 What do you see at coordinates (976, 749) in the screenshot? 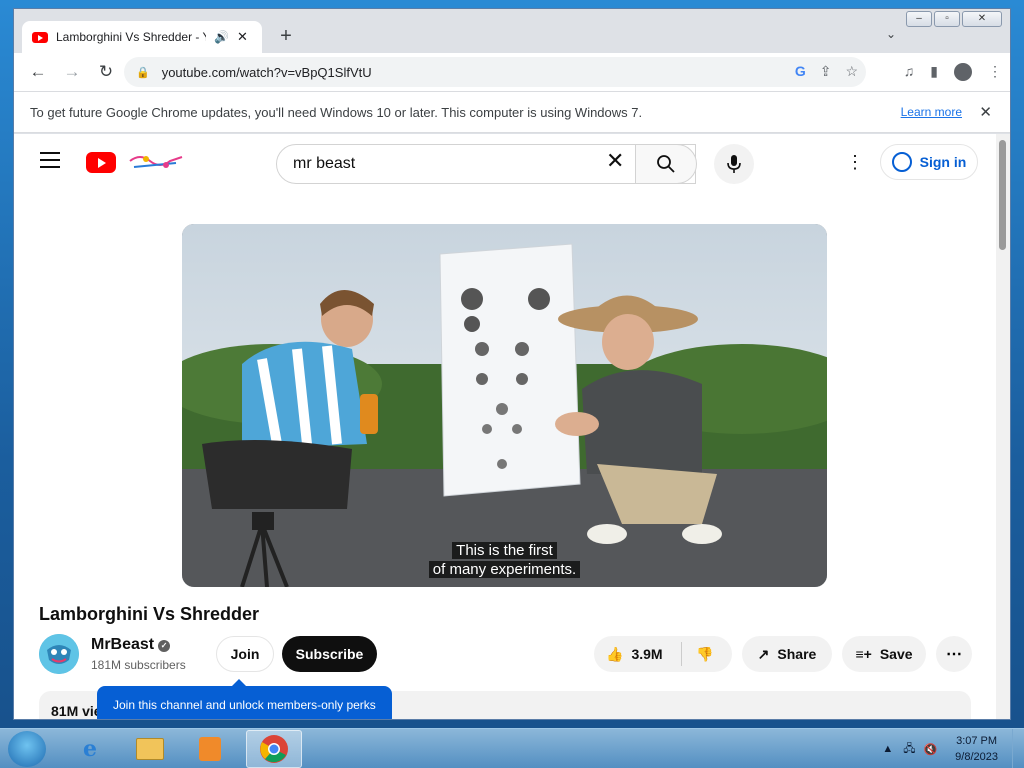
I see `clock: 3:07 PM 9/8/2023` at bounding box center [976, 749].